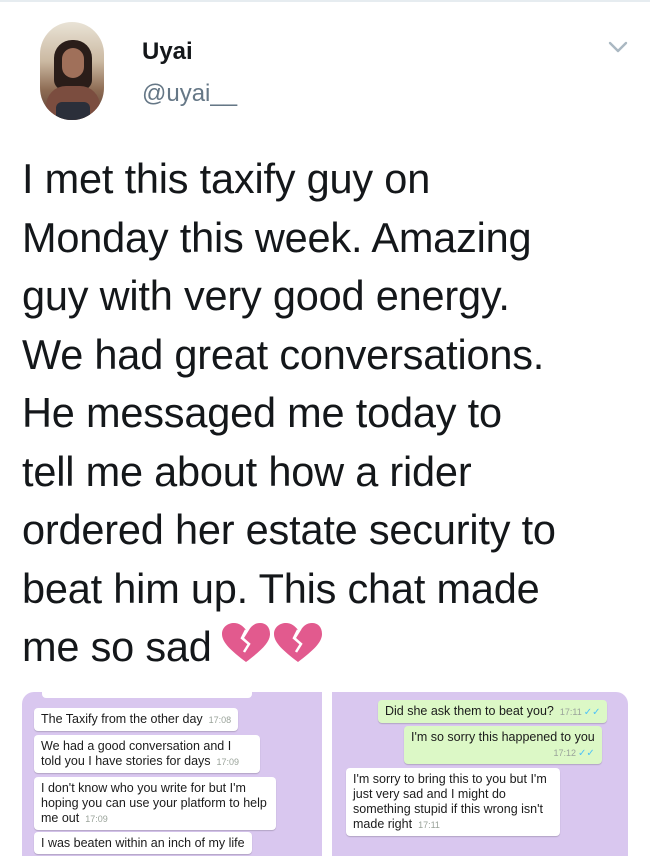 This screenshot has height=856, width=650. What do you see at coordinates (147, 695) in the screenshot?
I see `cropped-bubble` at bounding box center [147, 695].